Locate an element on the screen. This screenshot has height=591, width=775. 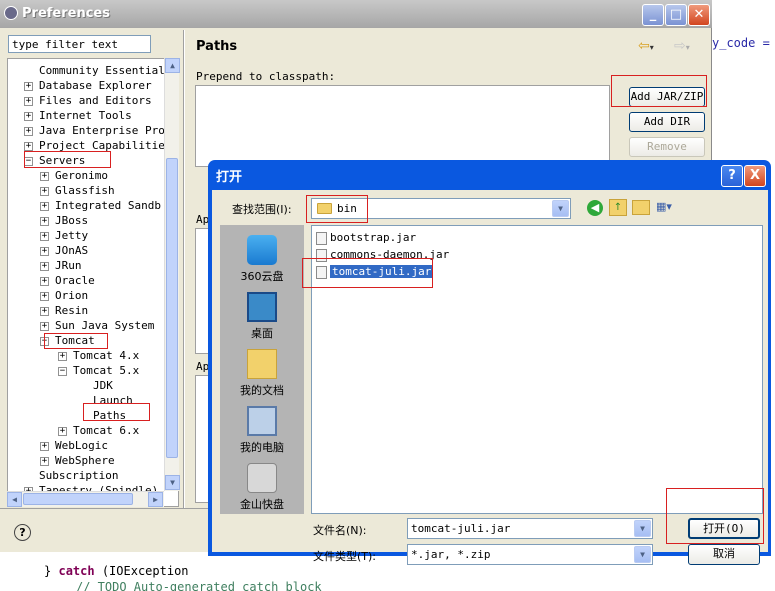
tree-item: + Internet Tools is located at coordinates (78, 115).